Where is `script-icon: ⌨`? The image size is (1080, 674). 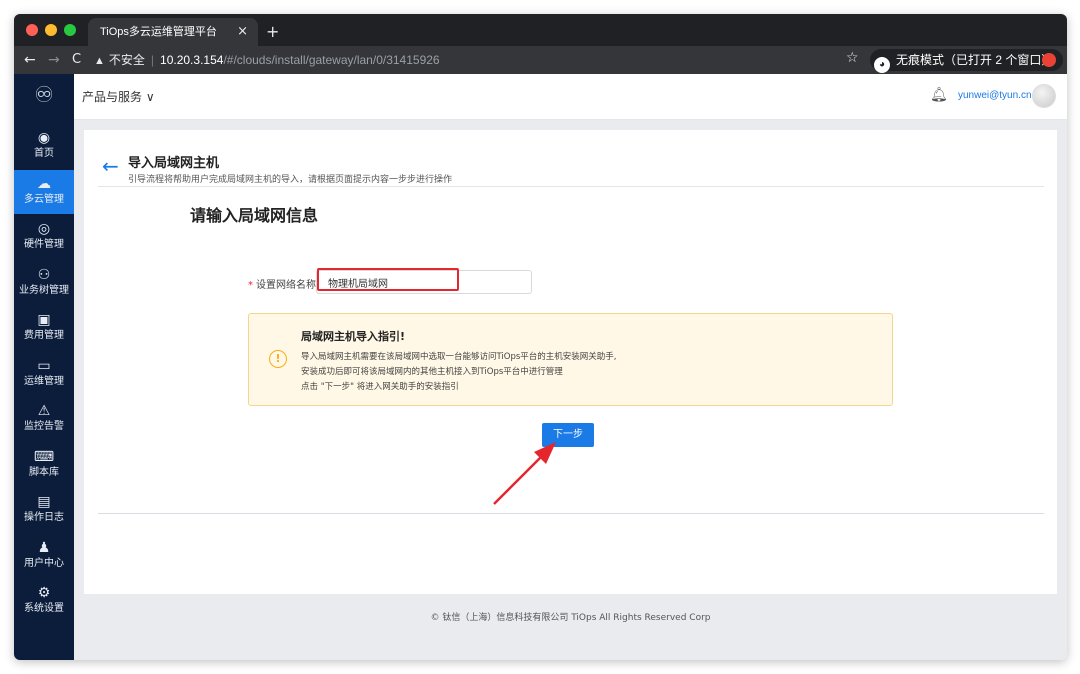 script-icon: ⌨ is located at coordinates (44, 456).